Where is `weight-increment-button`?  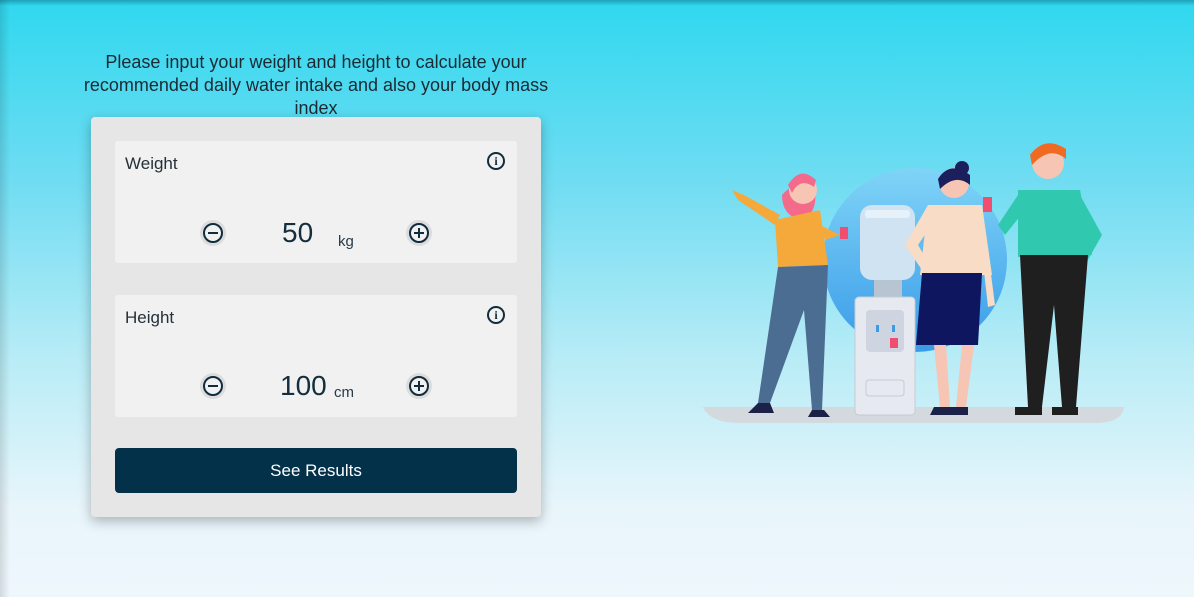
weight-increment-button is located at coordinates (419, 233).